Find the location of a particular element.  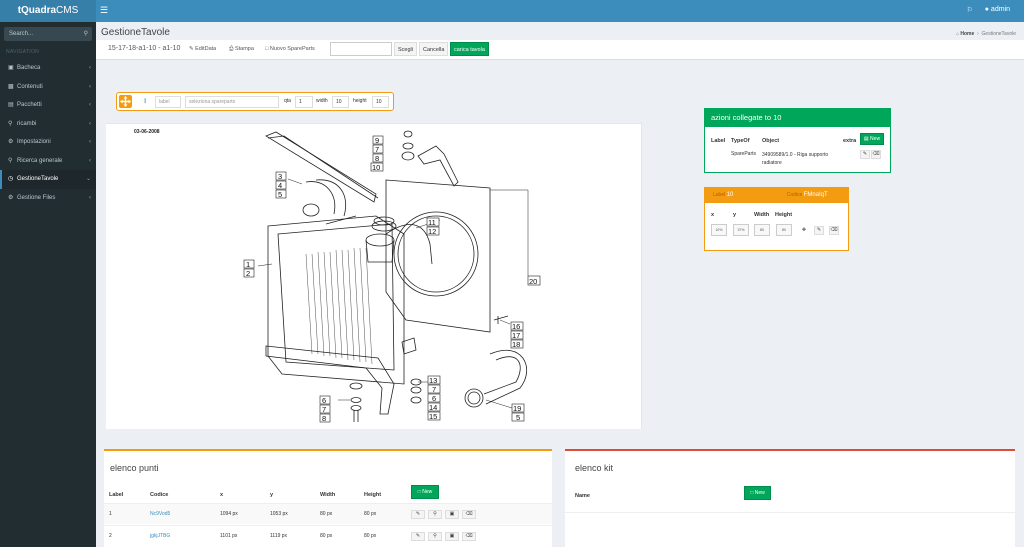

svg-text: 6 is located at coordinates (324, 400).